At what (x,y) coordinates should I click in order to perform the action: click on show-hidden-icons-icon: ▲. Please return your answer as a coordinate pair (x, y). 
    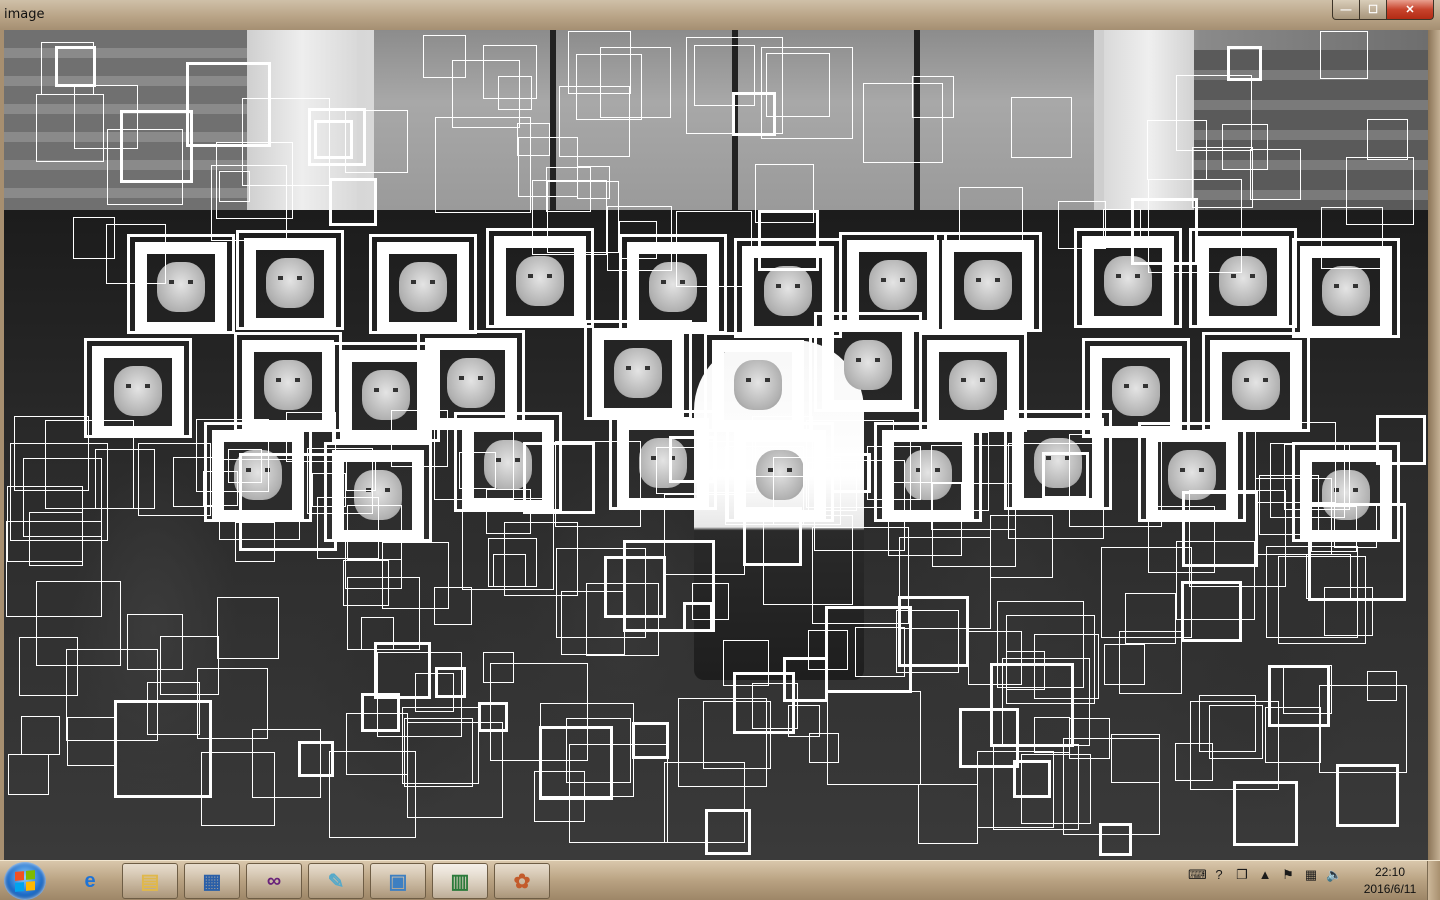
    Looking at the image, I should click on (1265, 875).